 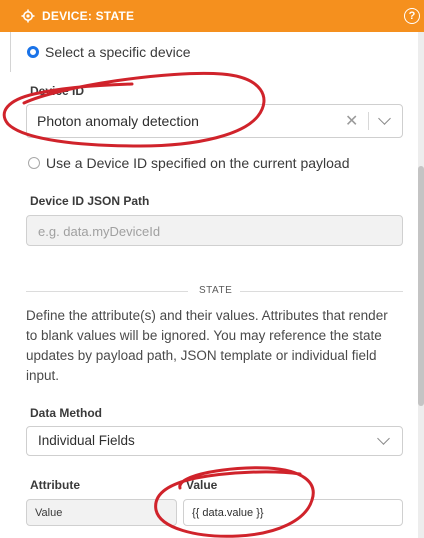 What do you see at coordinates (412, 16) in the screenshot?
I see `help-icon: ?` at bounding box center [412, 16].